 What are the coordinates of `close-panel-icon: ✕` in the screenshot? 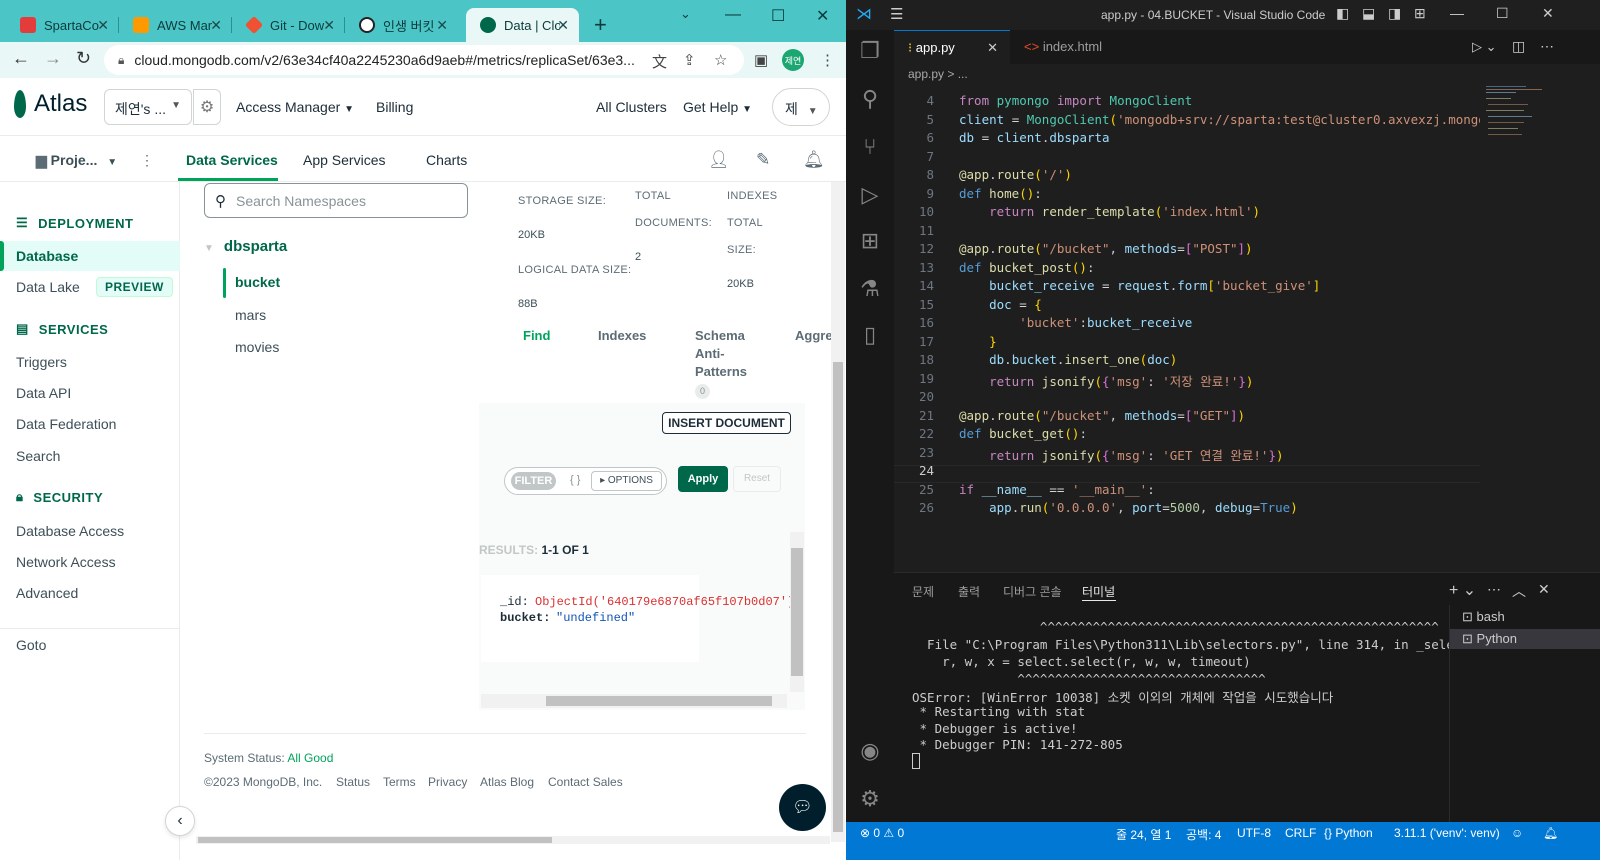 It's located at (1544, 589).